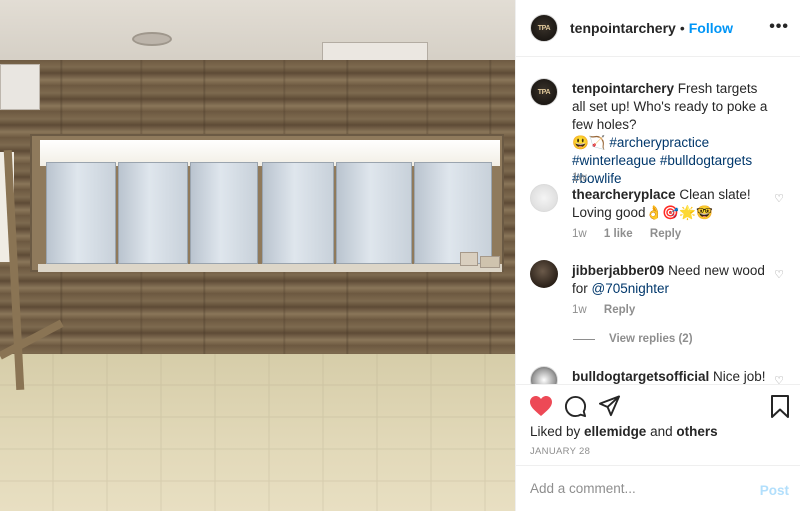 The height and width of the screenshot is (511, 800). I want to click on add-comment-bar: Post, so click(658, 488).